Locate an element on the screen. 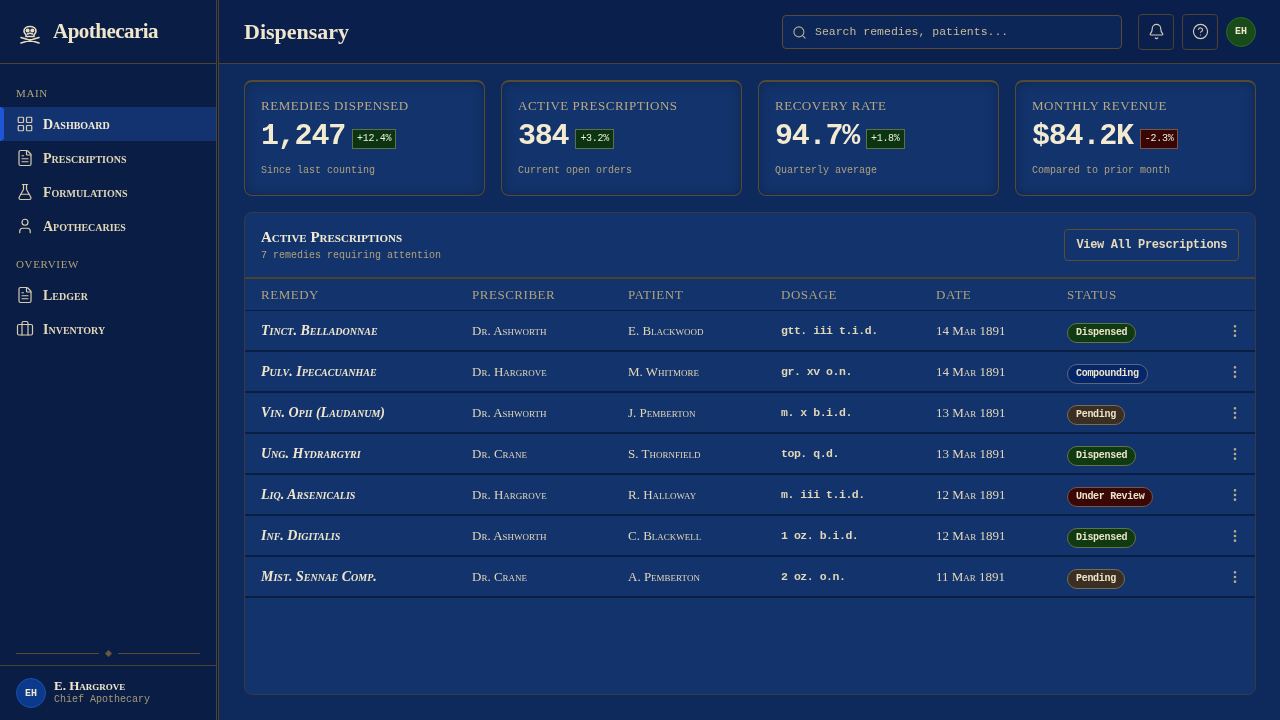 The width and height of the screenshot is (1280, 720). panel-subtitle: 7 remedies requiring attention is located at coordinates (351, 255).